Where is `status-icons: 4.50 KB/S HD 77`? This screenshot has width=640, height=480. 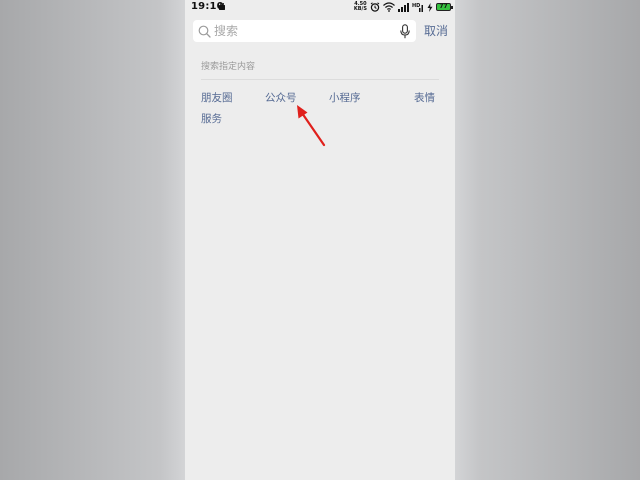 status-icons: 4.50 KB/S HD 77 is located at coordinates (403, 7).